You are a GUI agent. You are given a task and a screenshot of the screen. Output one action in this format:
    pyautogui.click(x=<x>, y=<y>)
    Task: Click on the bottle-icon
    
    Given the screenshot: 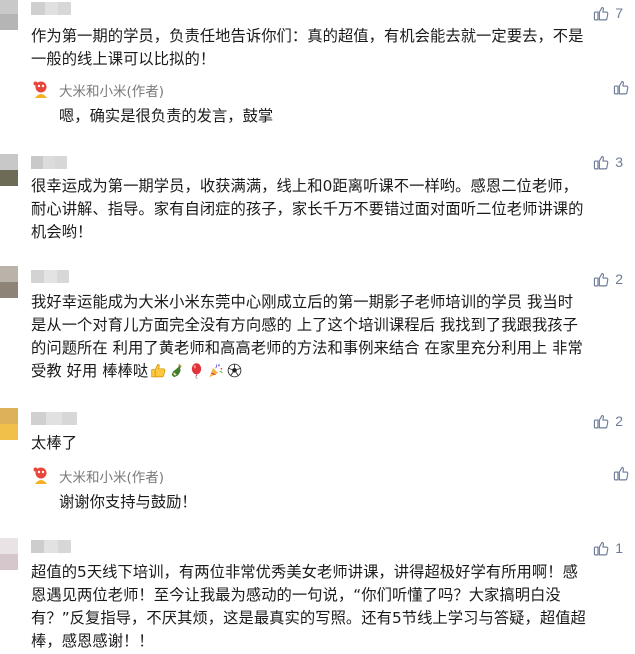 What is the action you would take?
    pyautogui.click(x=177, y=370)
    